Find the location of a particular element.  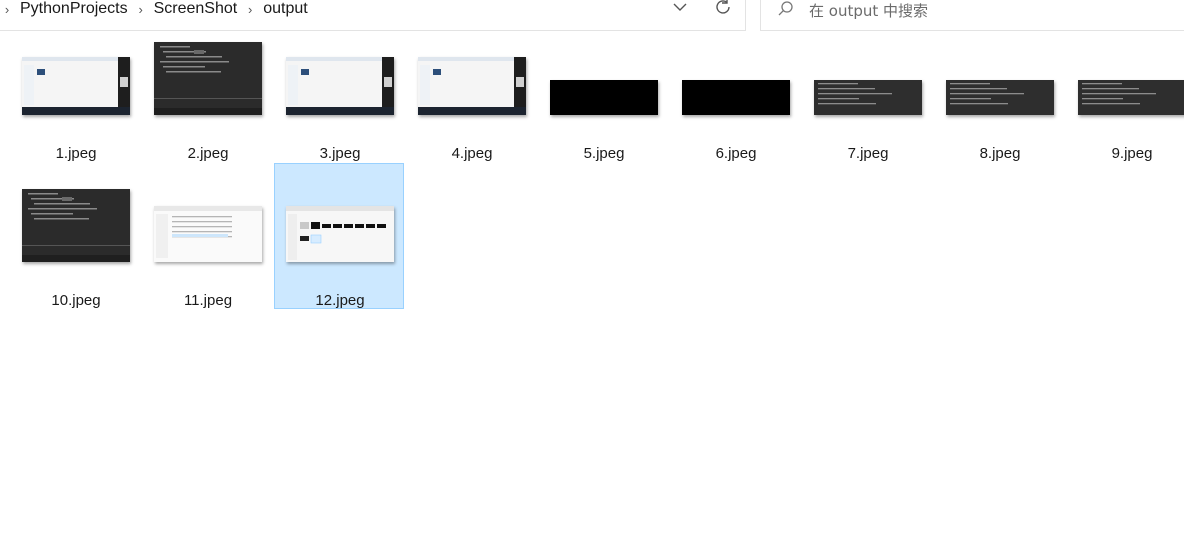

file-name-label: 1.jpeg is located at coordinates (76, 153).